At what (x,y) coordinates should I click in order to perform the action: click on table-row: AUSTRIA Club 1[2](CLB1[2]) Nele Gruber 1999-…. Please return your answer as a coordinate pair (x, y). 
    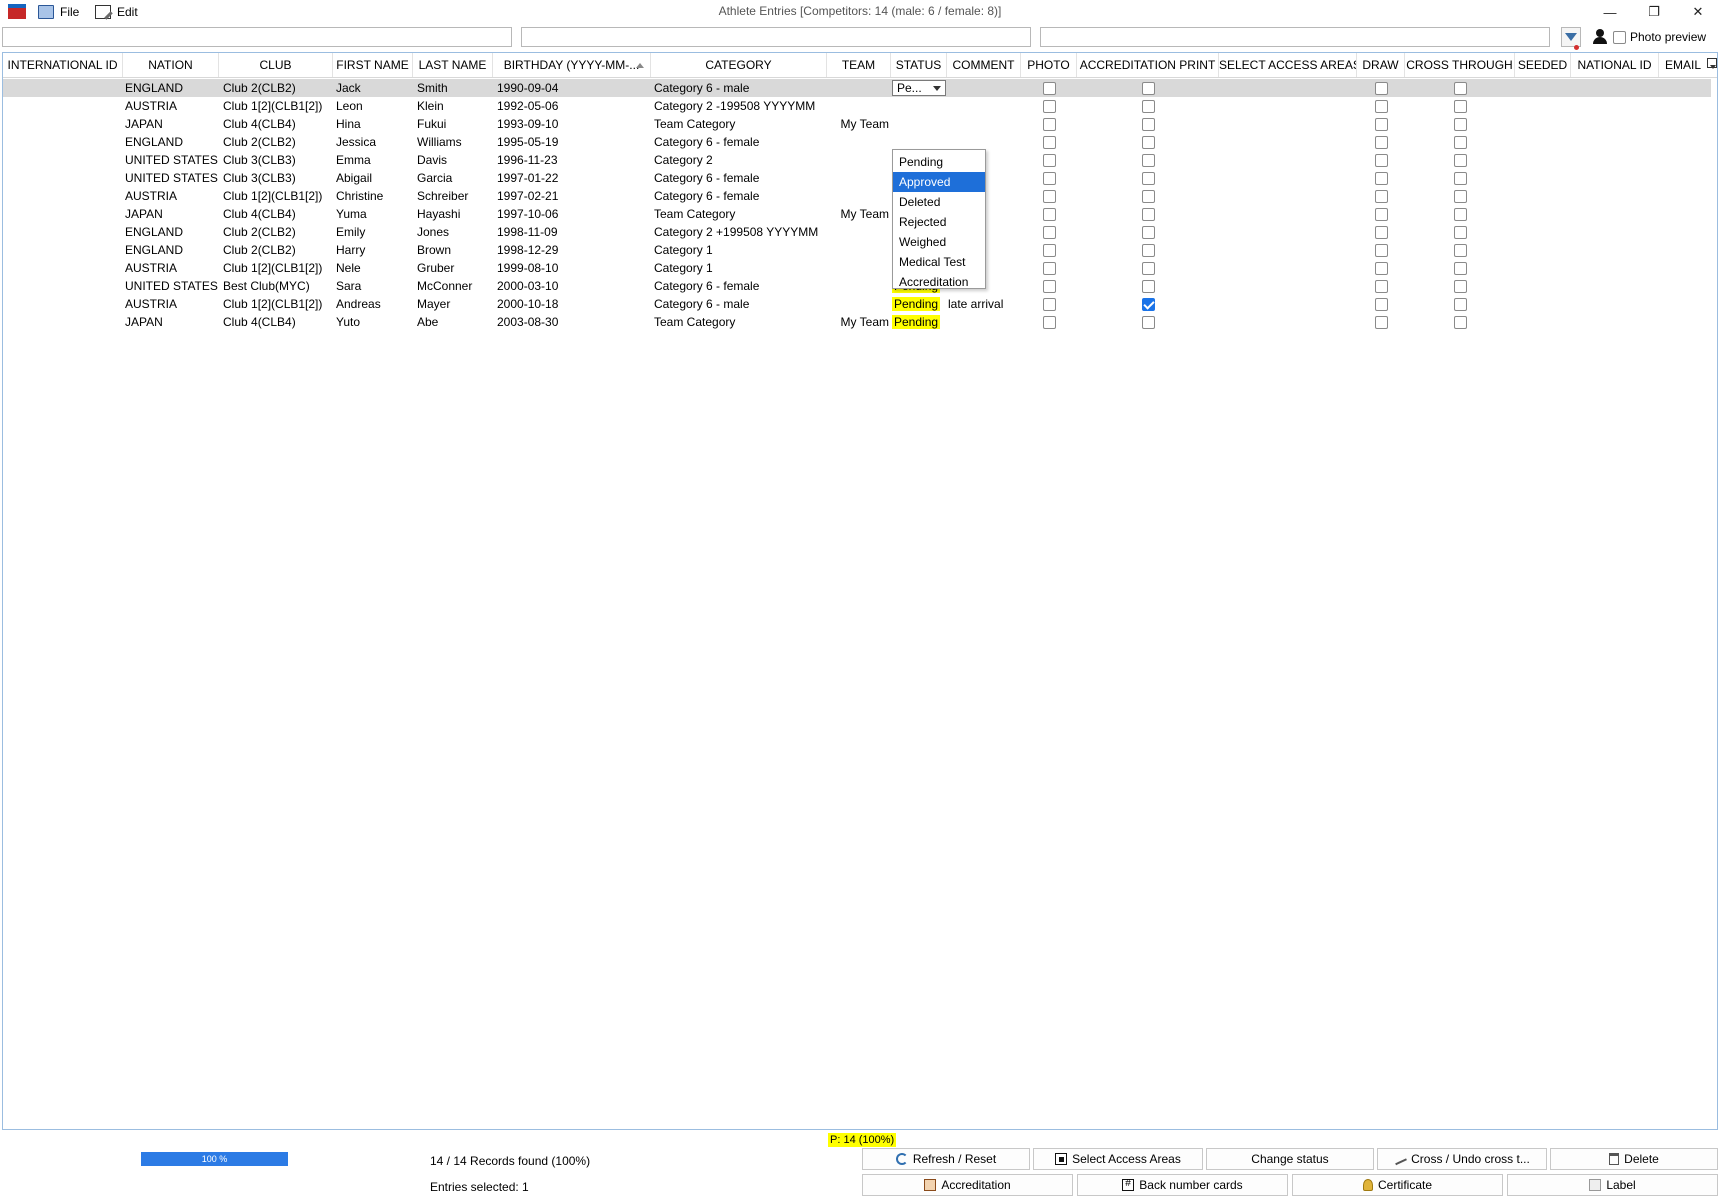
    Looking at the image, I should click on (857, 268).